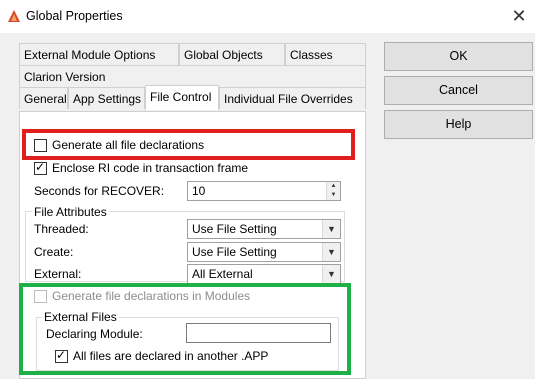  Describe the element at coordinates (292, 98) in the screenshot. I see `tab-individual-file-overrides: Individual File Overrides` at that location.